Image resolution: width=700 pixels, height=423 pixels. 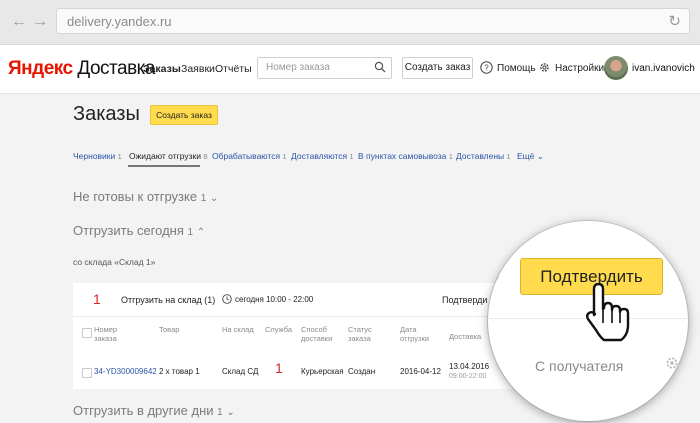 I want to click on confirm-button-small: Подтверди, so click(x=464, y=300).